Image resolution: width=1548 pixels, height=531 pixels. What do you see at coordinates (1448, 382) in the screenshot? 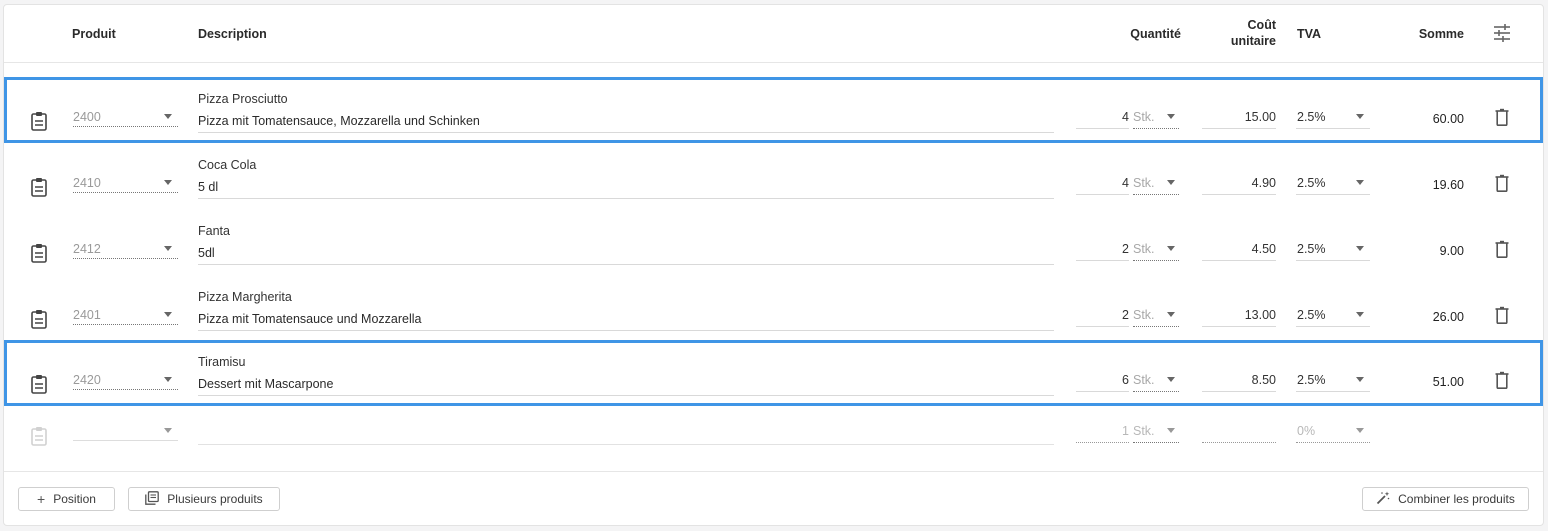
I see `row-sum: 51.00` at bounding box center [1448, 382].